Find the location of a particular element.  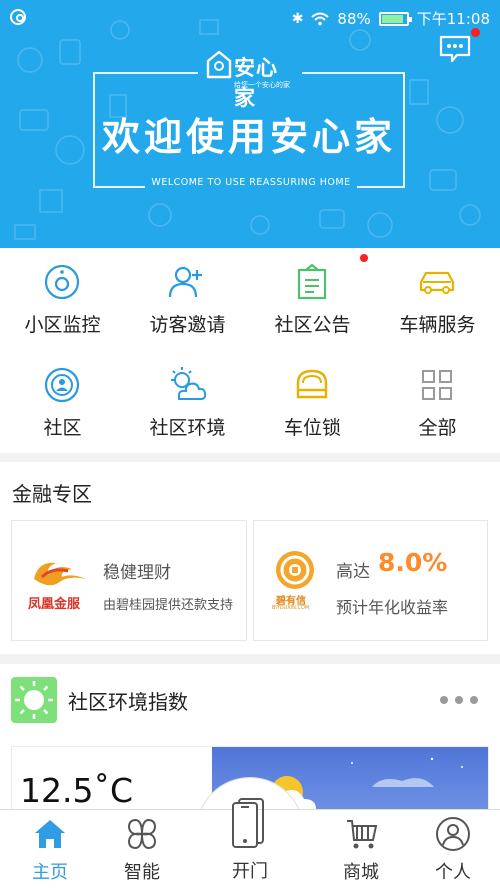

menu-item-visitor: 访客邀请 is located at coordinates (187, 298).